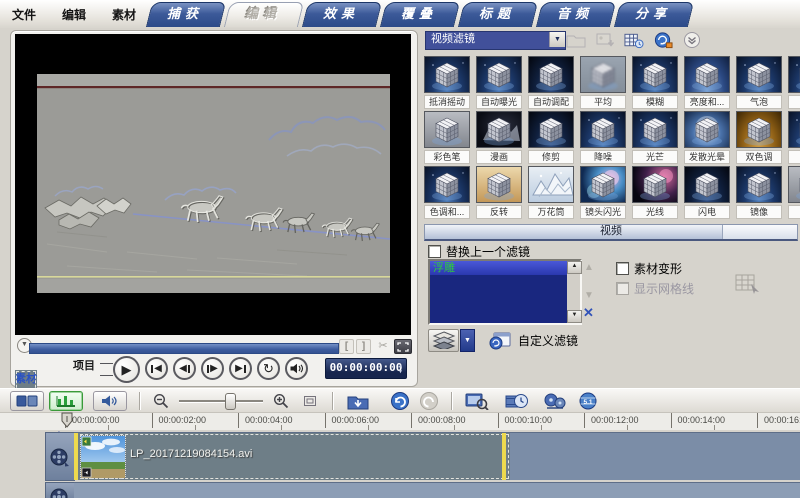 This screenshot has height=498, width=800. Describe the element at coordinates (495, 40) in the screenshot. I see `gallery-dropdown: 视频滤镜 ▼` at that location.